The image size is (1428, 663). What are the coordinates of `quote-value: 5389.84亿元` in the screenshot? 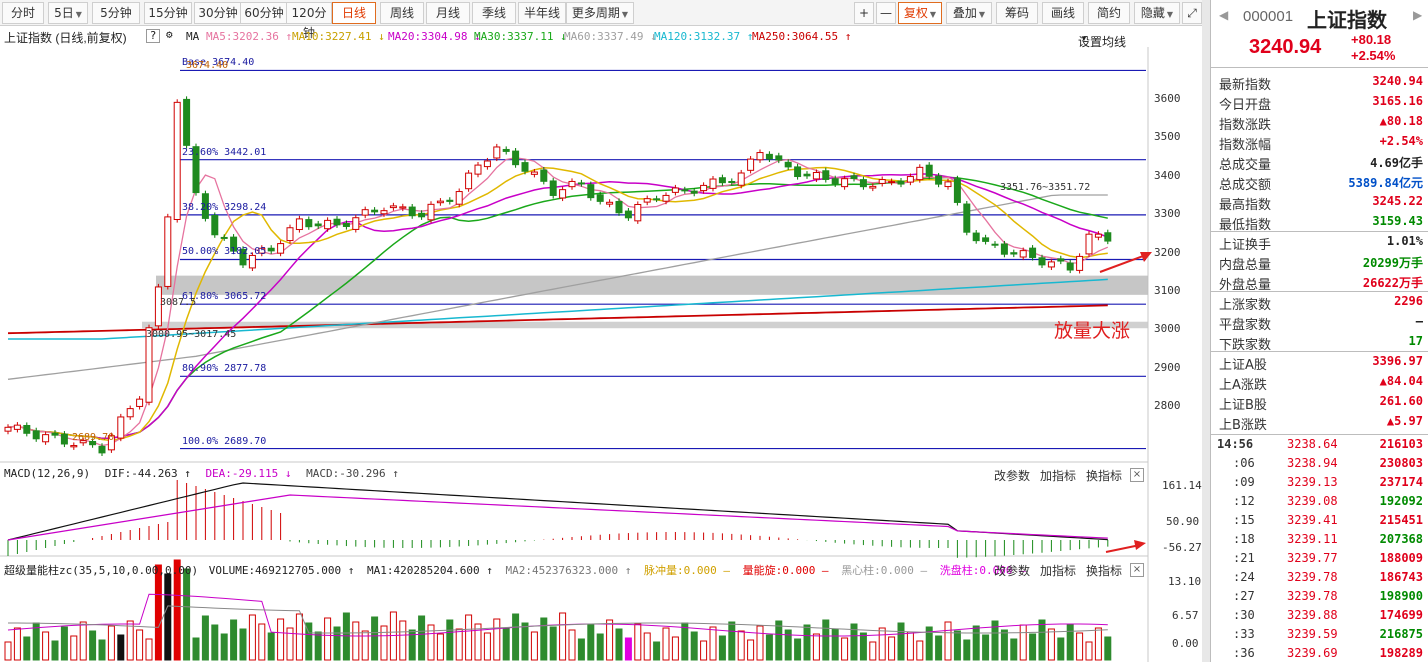 It's located at (1385, 183).